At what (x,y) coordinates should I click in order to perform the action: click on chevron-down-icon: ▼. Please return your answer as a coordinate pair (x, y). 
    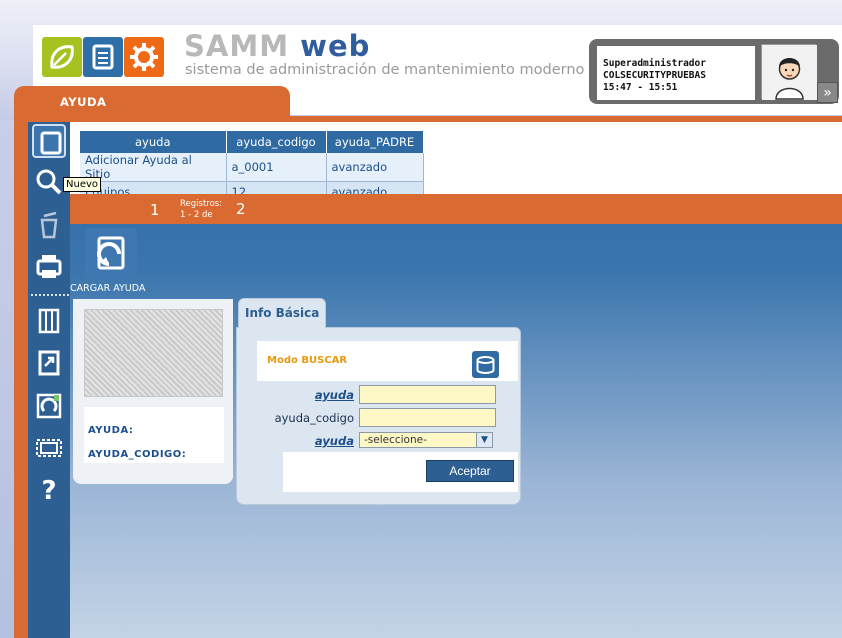
    Looking at the image, I should click on (484, 440).